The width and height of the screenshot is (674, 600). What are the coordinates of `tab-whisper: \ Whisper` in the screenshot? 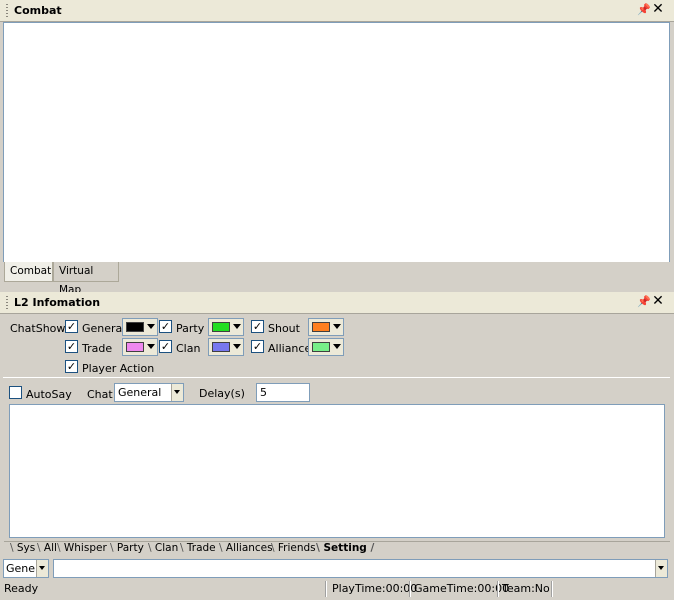 It's located at (79, 549).